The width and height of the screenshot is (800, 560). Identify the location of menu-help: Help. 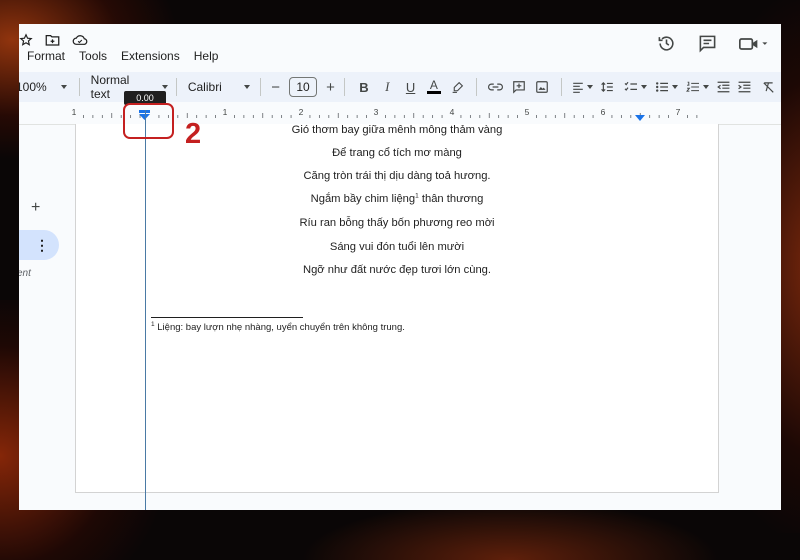
(206, 58).